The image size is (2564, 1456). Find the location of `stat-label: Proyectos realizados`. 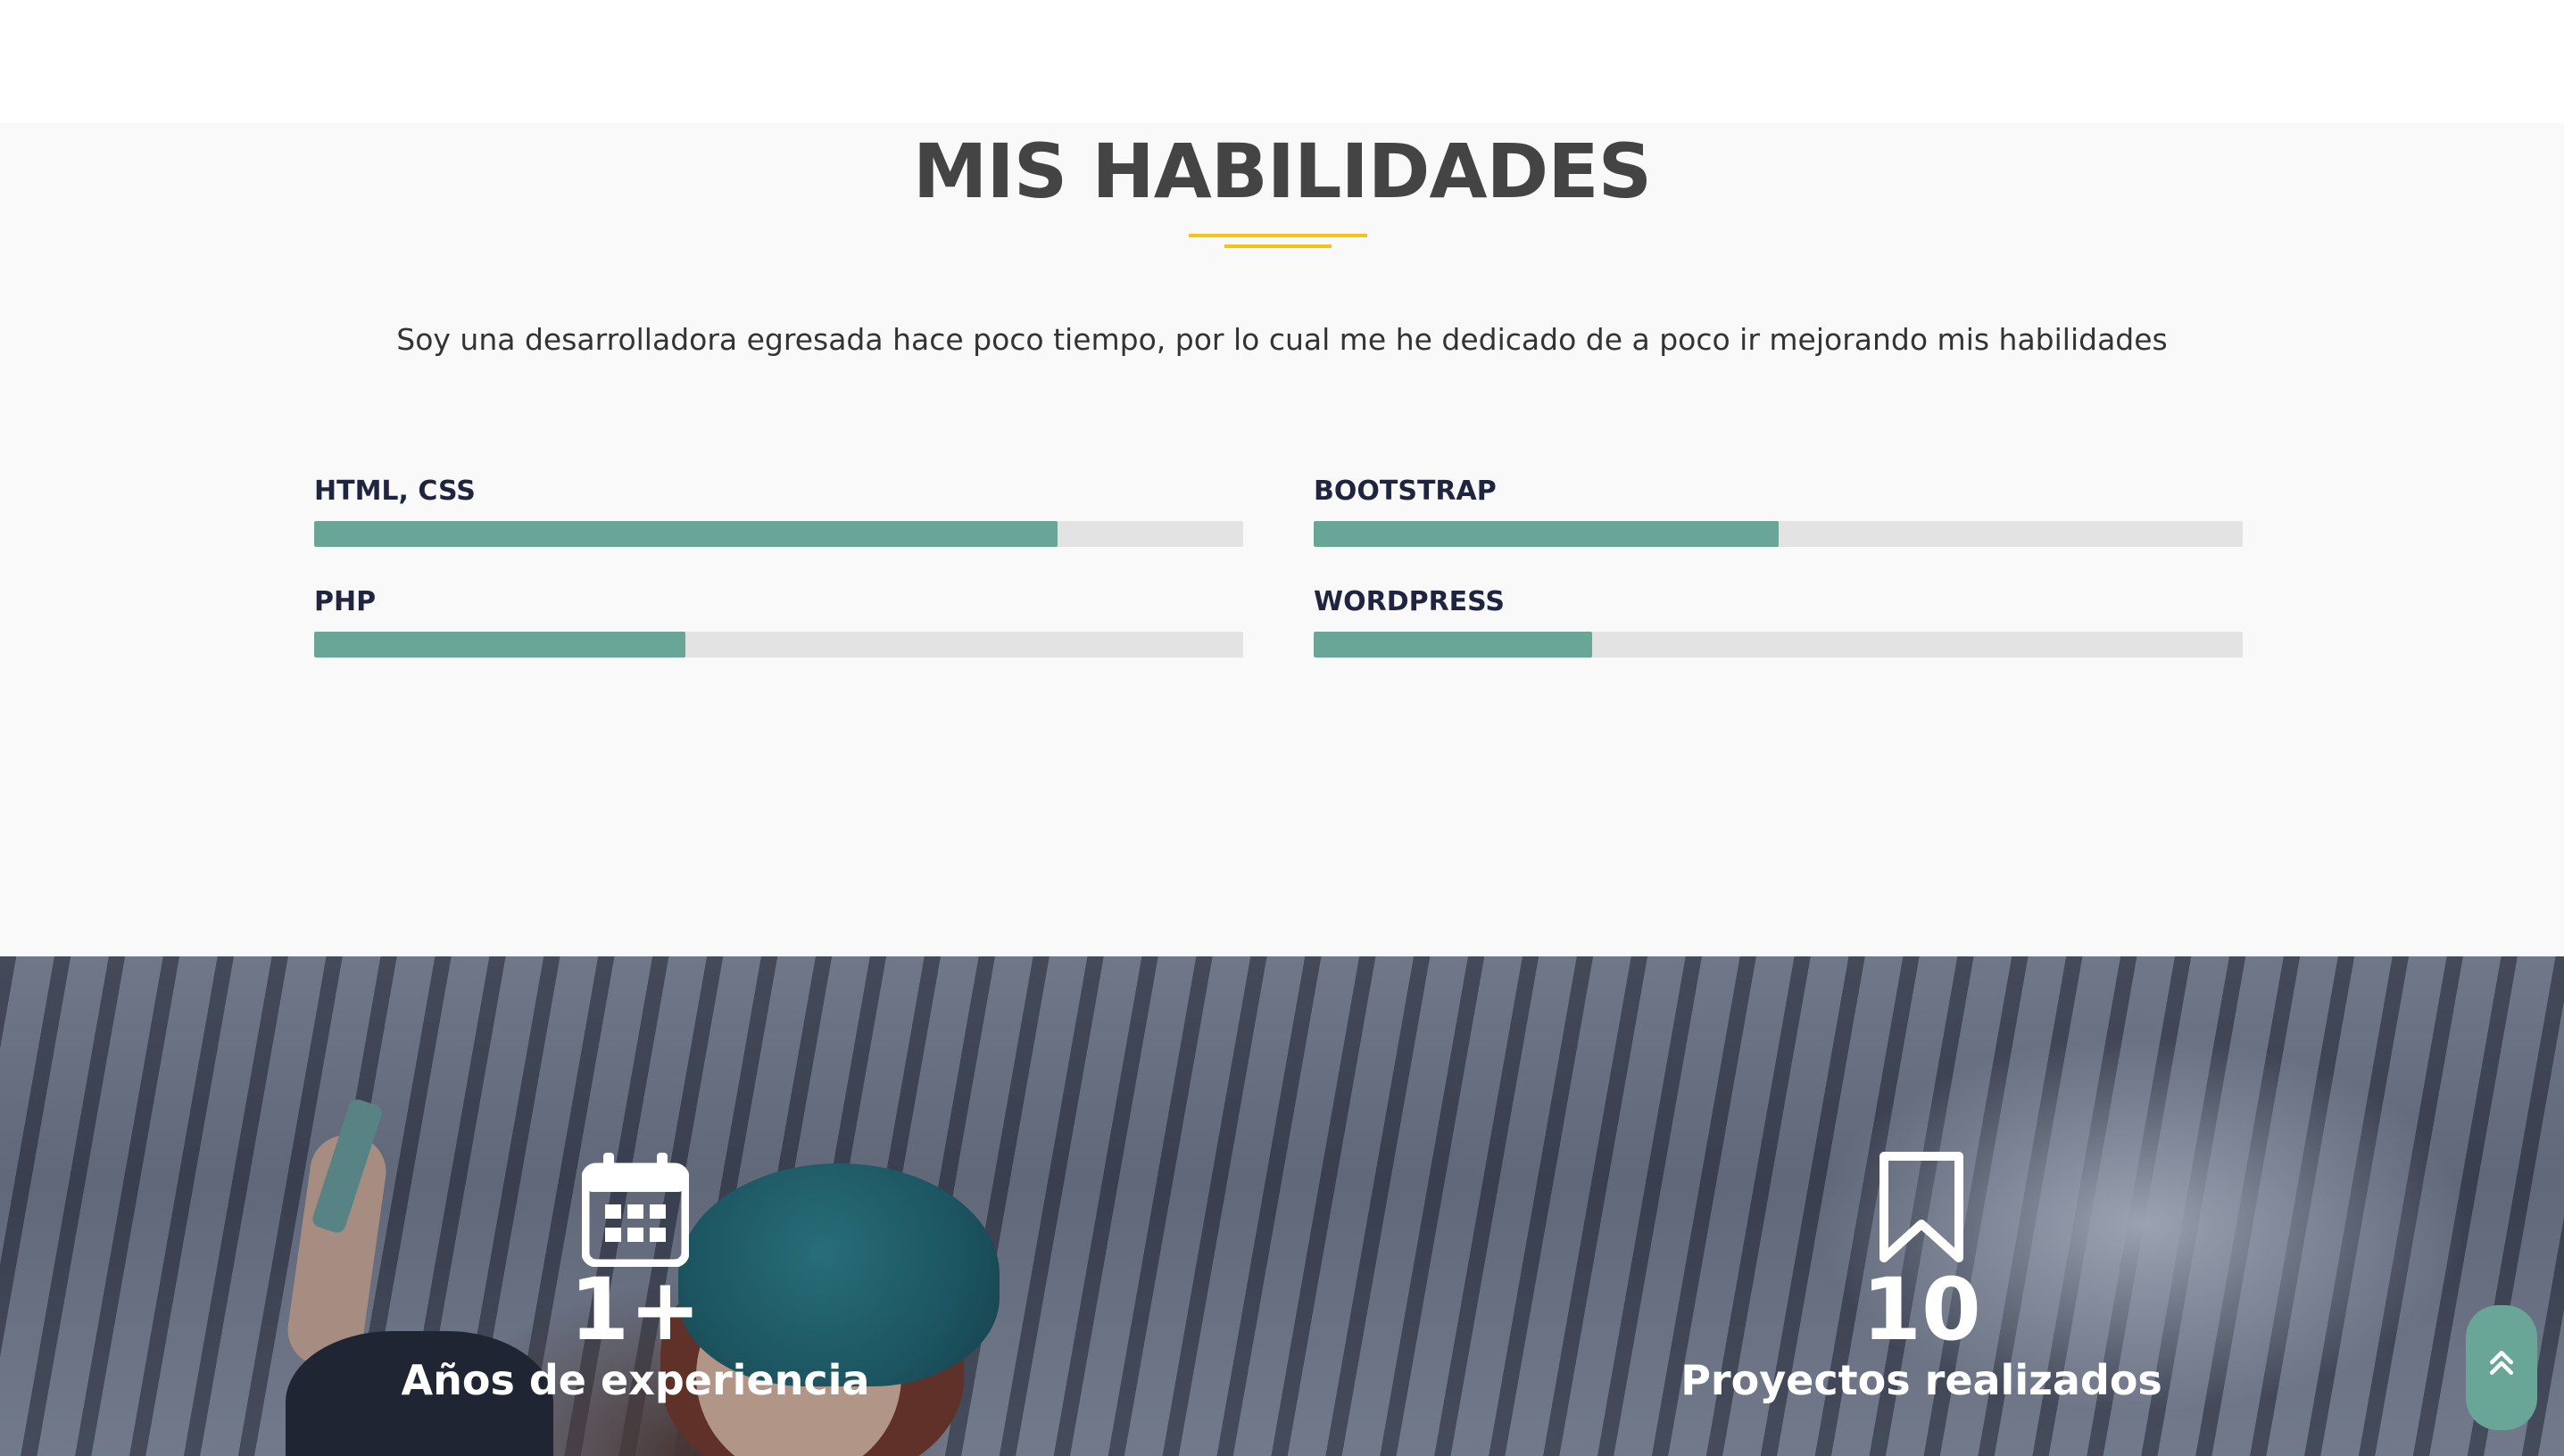

stat-label: Proyectos realizados is located at coordinates (1921, 1380).